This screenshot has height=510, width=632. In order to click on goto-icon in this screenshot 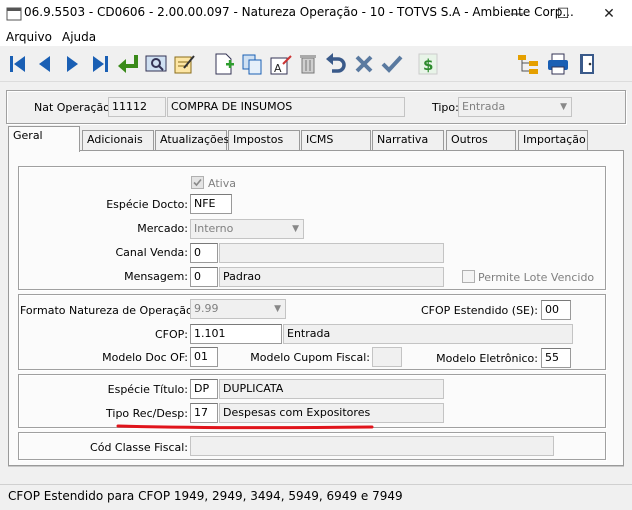, I will do `click(128, 64)`.